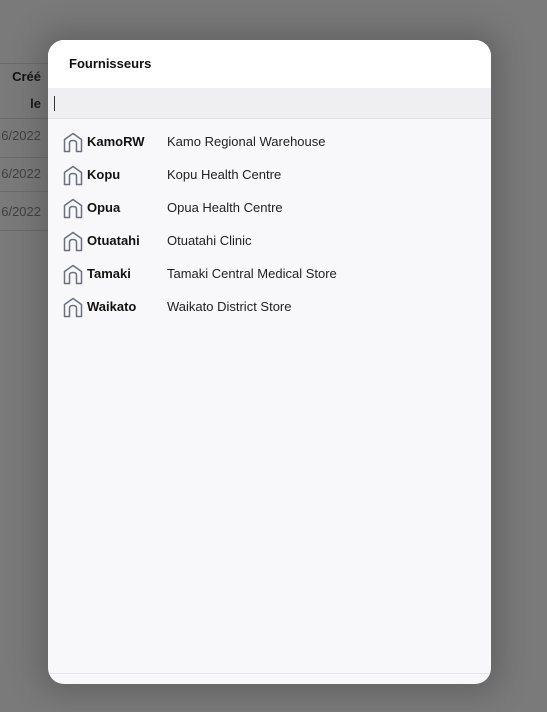 This screenshot has width=547, height=712. I want to click on supplier-name: Otuatahi Clinic, so click(209, 240).